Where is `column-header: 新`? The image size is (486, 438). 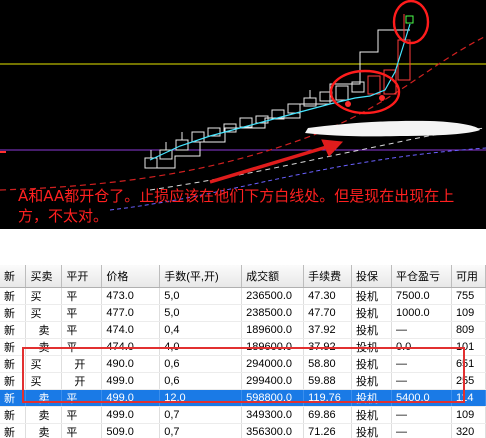
column-header: 新 is located at coordinates (13, 276).